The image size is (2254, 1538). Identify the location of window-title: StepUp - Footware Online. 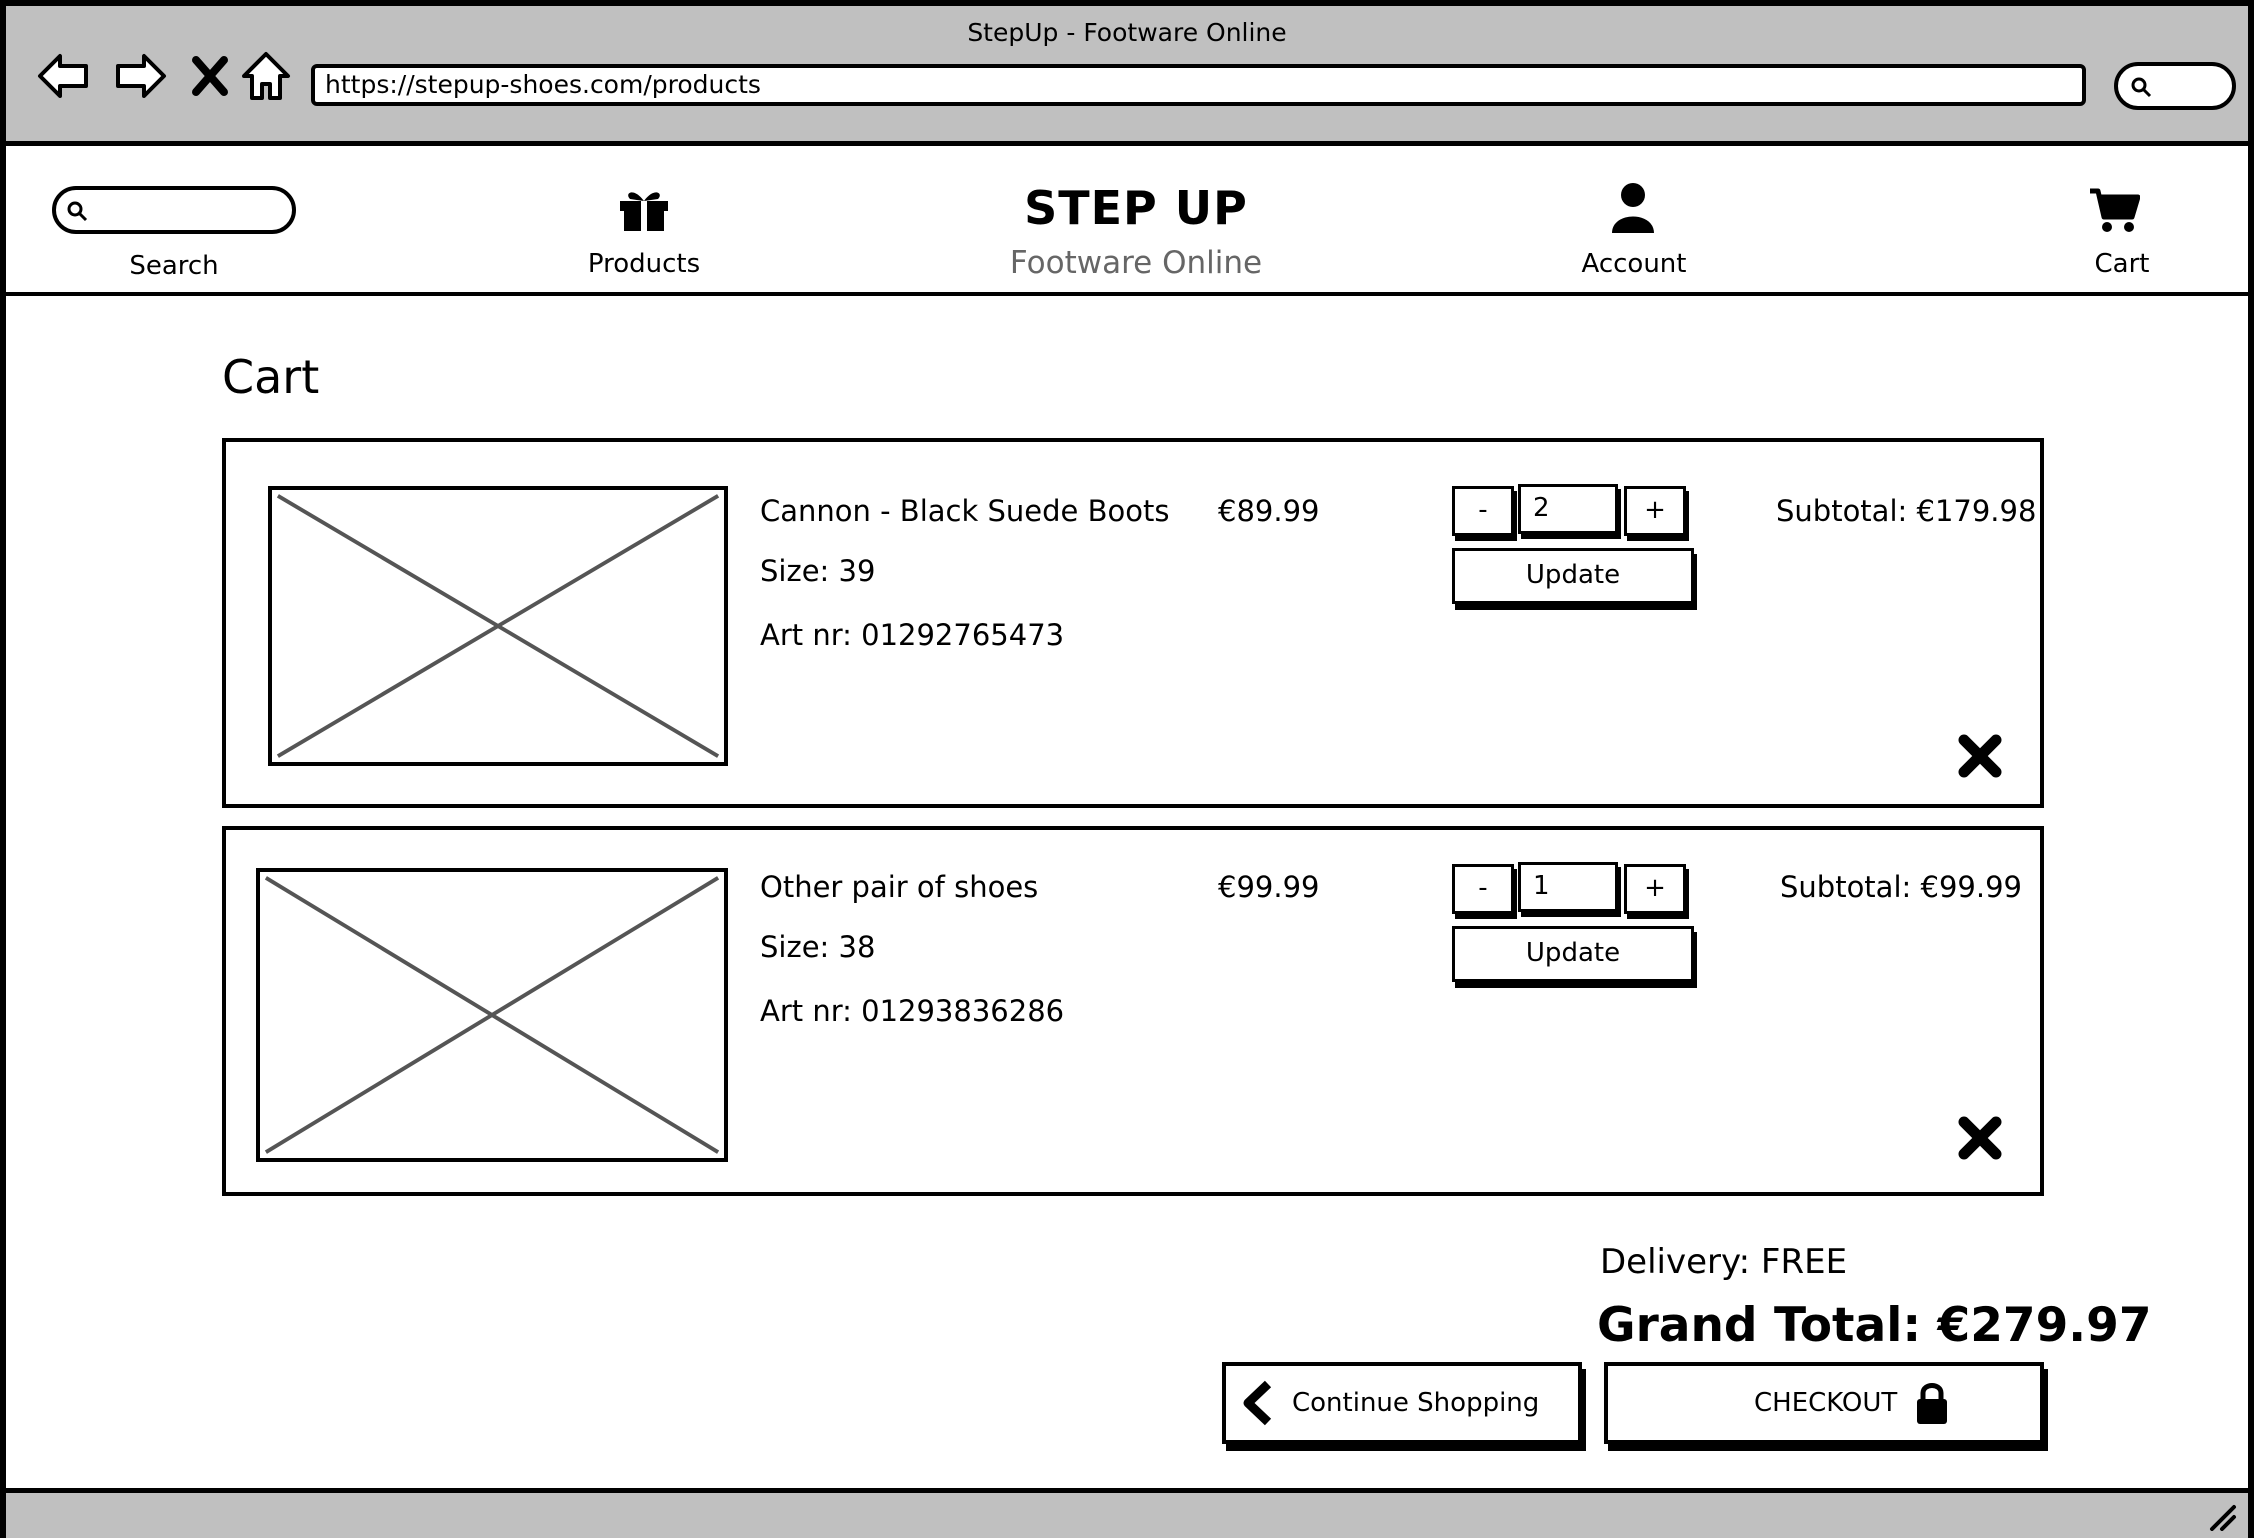
(1127, 32).